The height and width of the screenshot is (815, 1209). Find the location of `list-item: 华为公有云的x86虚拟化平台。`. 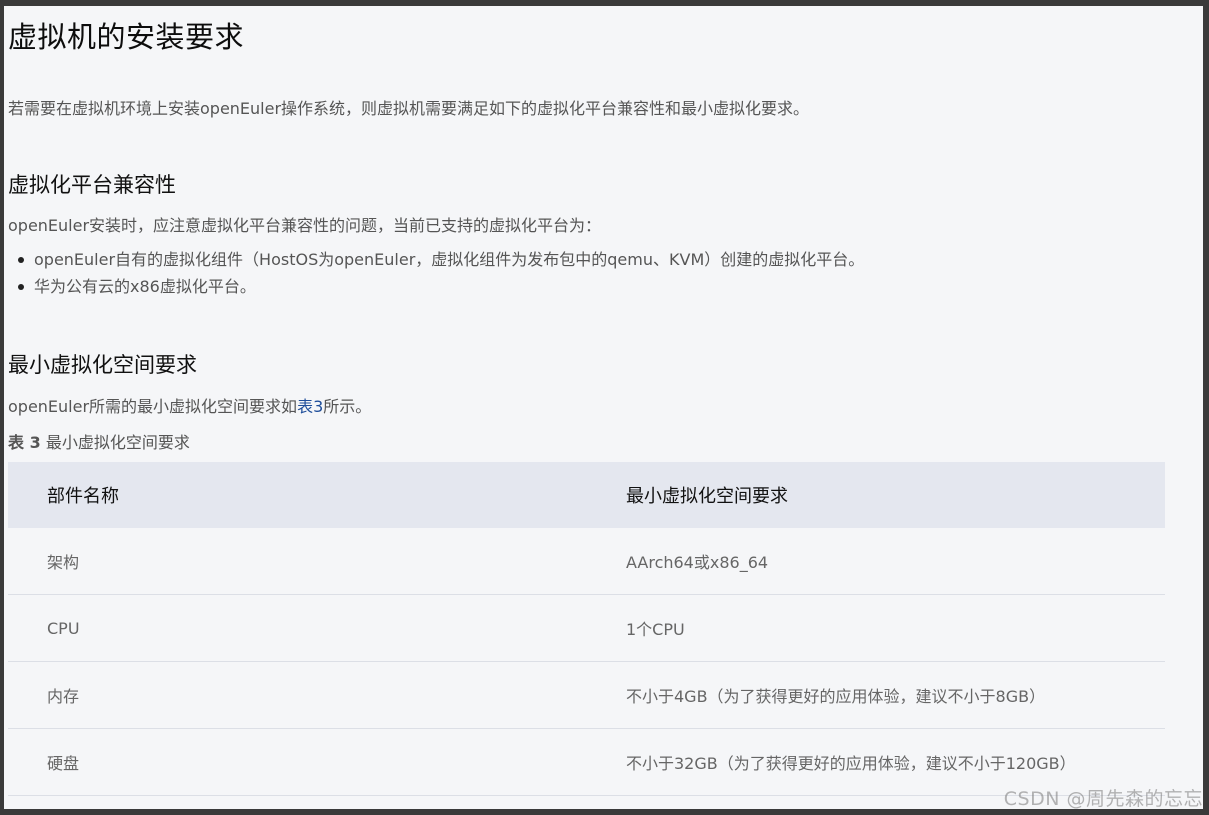

list-item: 华为公有云的x86虚拟化平台。 is located at coordinates (436, 286).